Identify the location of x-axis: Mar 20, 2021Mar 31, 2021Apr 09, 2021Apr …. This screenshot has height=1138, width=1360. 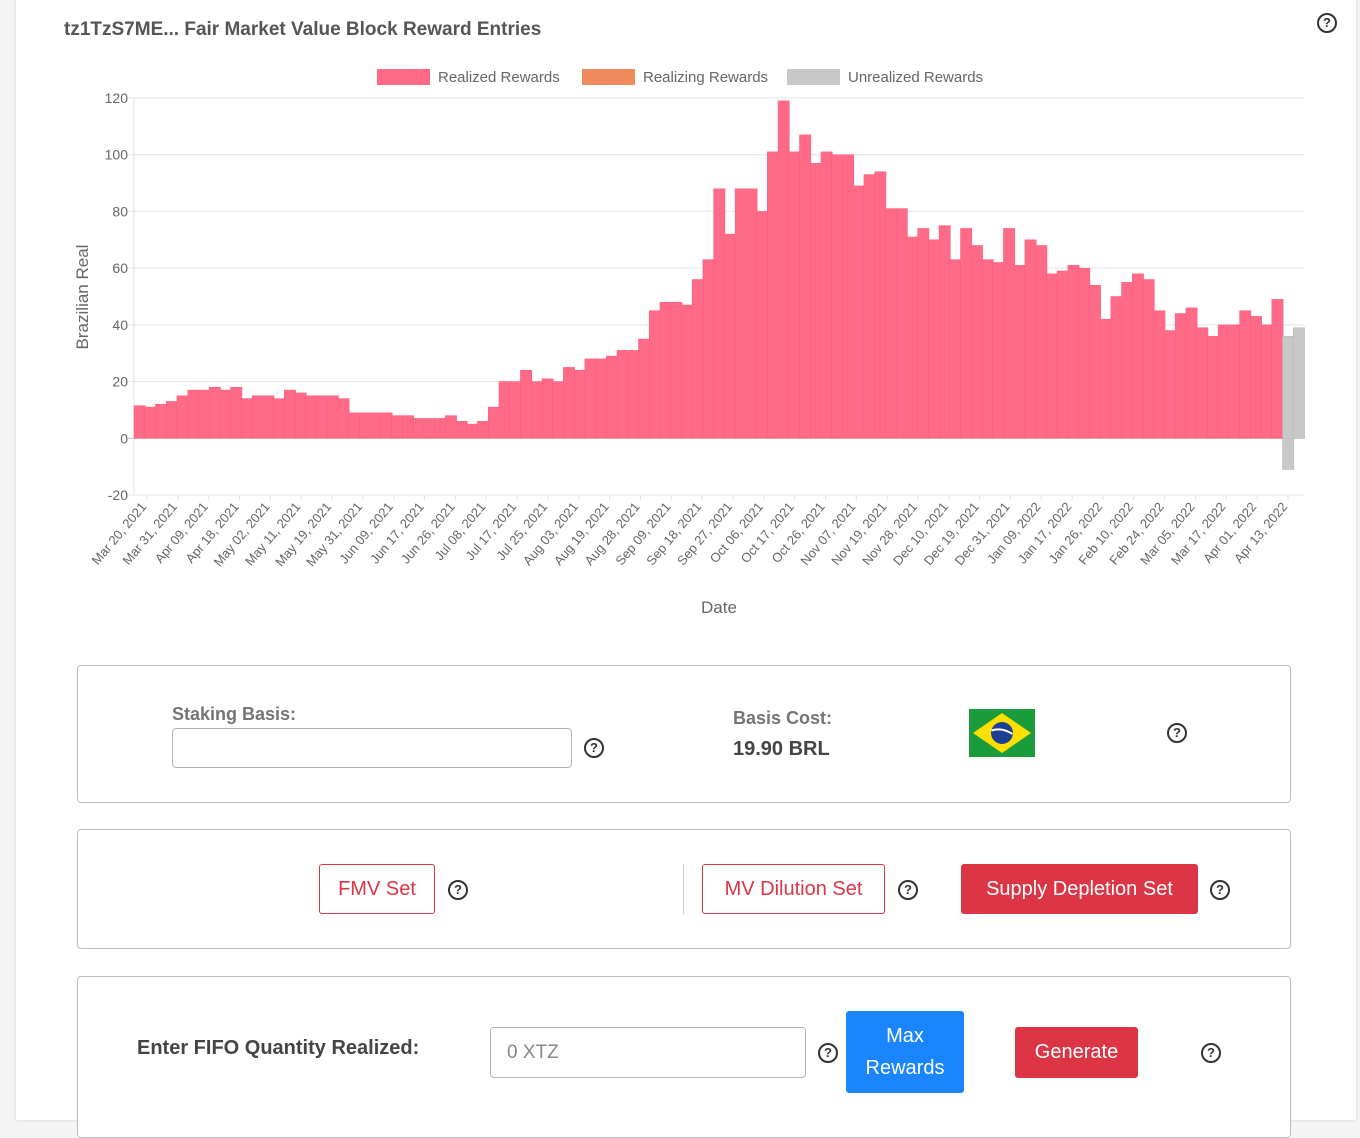
(689, 532).